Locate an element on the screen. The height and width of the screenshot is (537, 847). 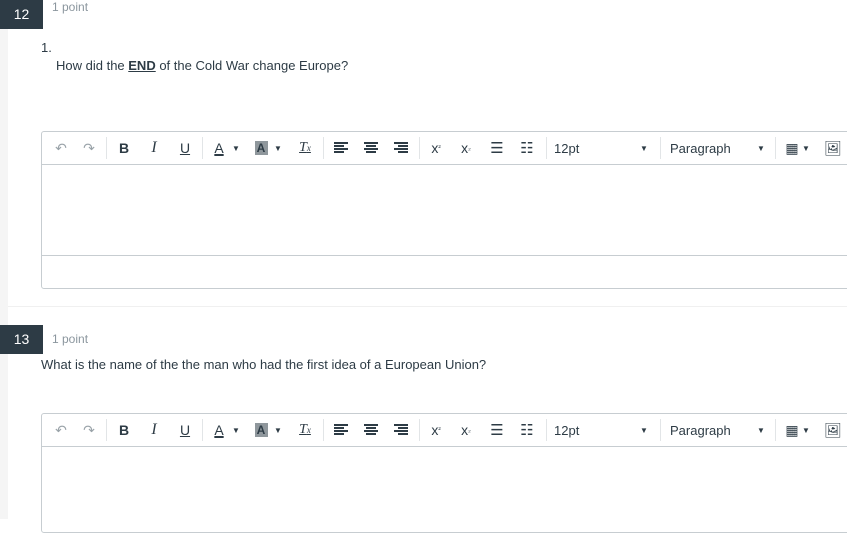
question-text-emphasis: END is located at coordinates (142, 65).